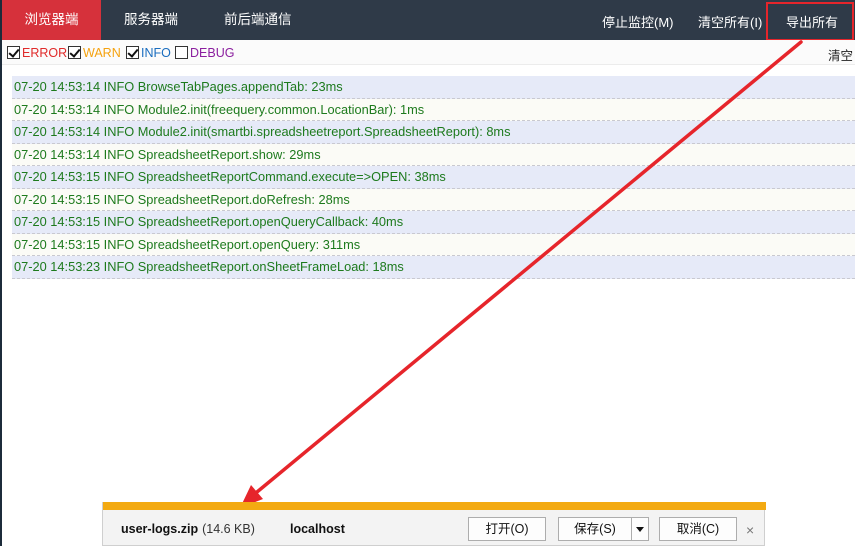  I want to click on filter-debug: DEBUG, so click(204, 52).